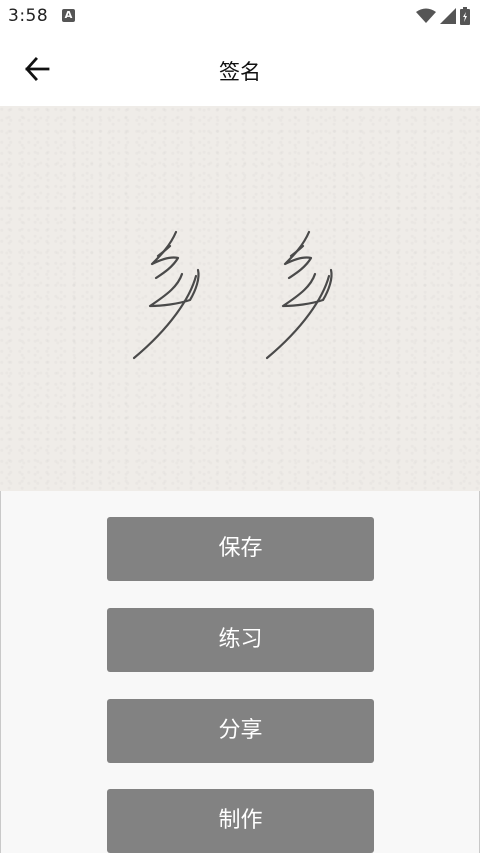  What do you see at coordinates (465, 16) in the screenshot?
I see `battery-icon` at bounding box center [465, 16].